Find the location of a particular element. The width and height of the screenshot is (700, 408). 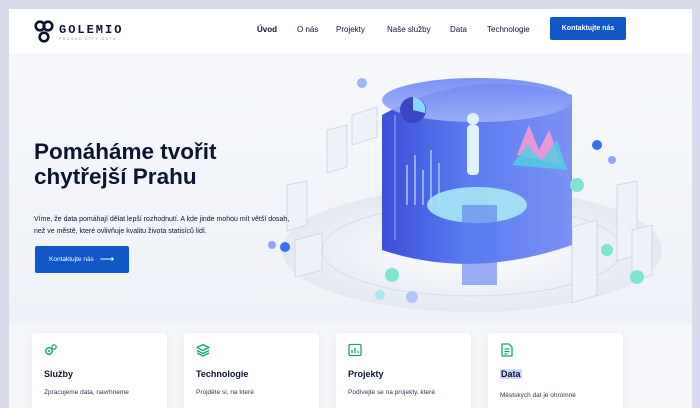

contact-button: Kontaktujte nás is located at coordinates (588, 28).